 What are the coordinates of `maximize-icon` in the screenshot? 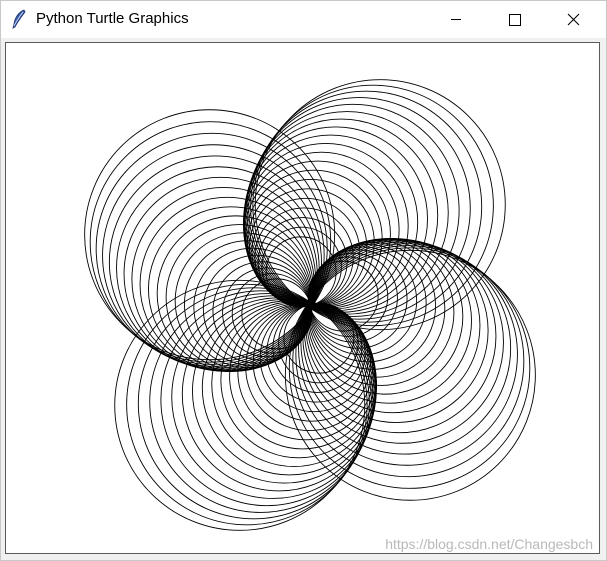 It's located at (515, 20).